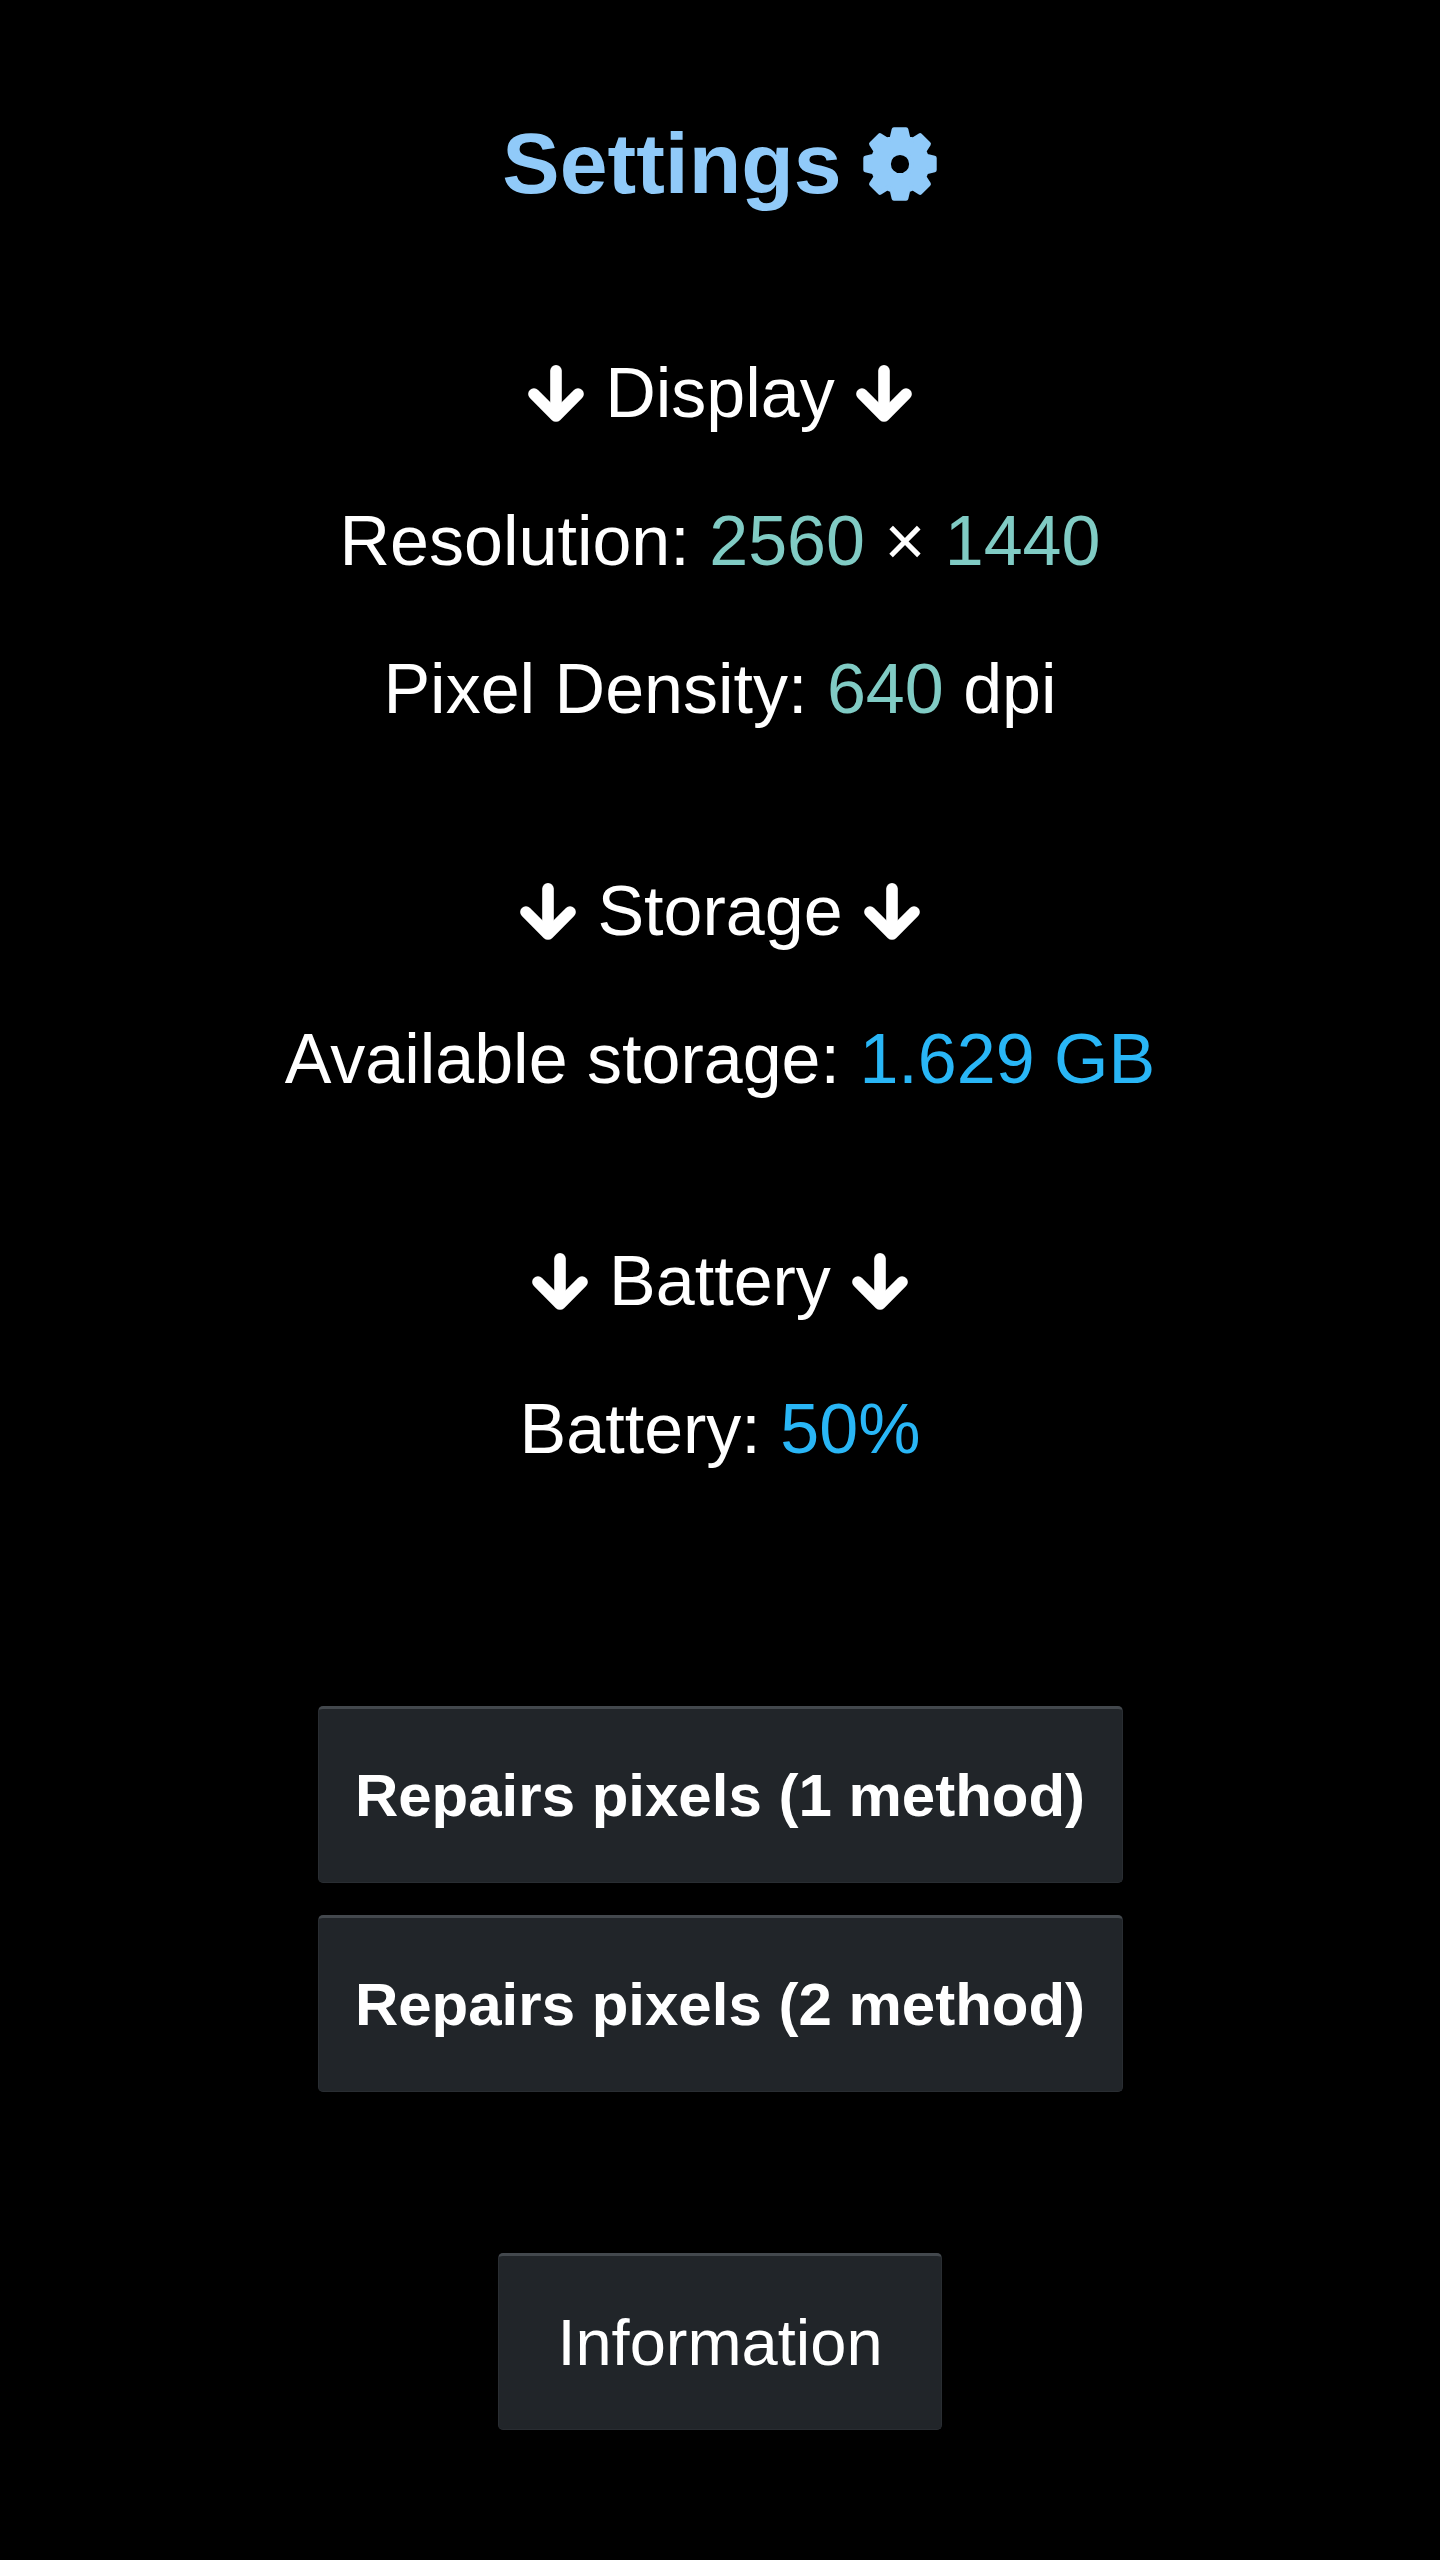 Image resolution: width=1440 pixels, height=2560 pixels. I want to click on information-button: Information, so click(720, 2341).